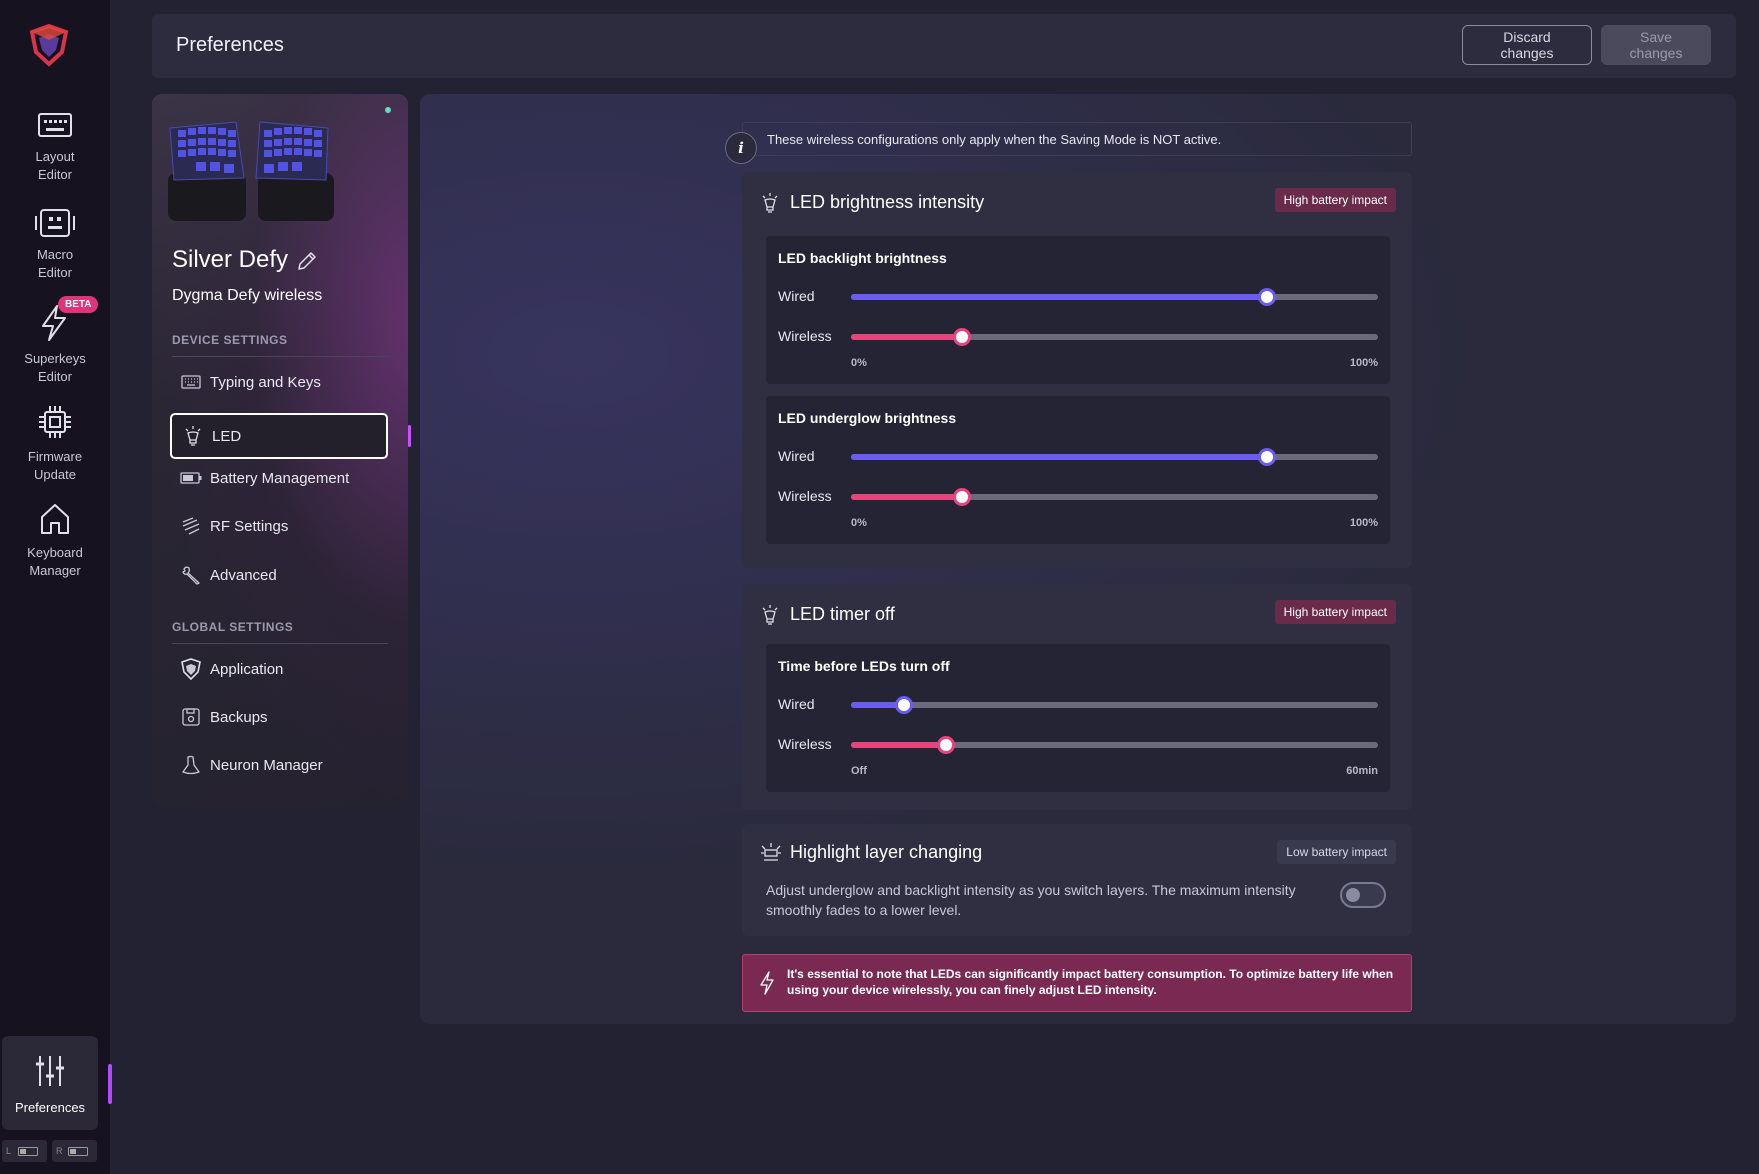 The width and height of the screenshot is (1759, 1174). Describe the element at coordinates (1363, 895) in the screenshot. I see `highlight-layer-toggle` at that location.